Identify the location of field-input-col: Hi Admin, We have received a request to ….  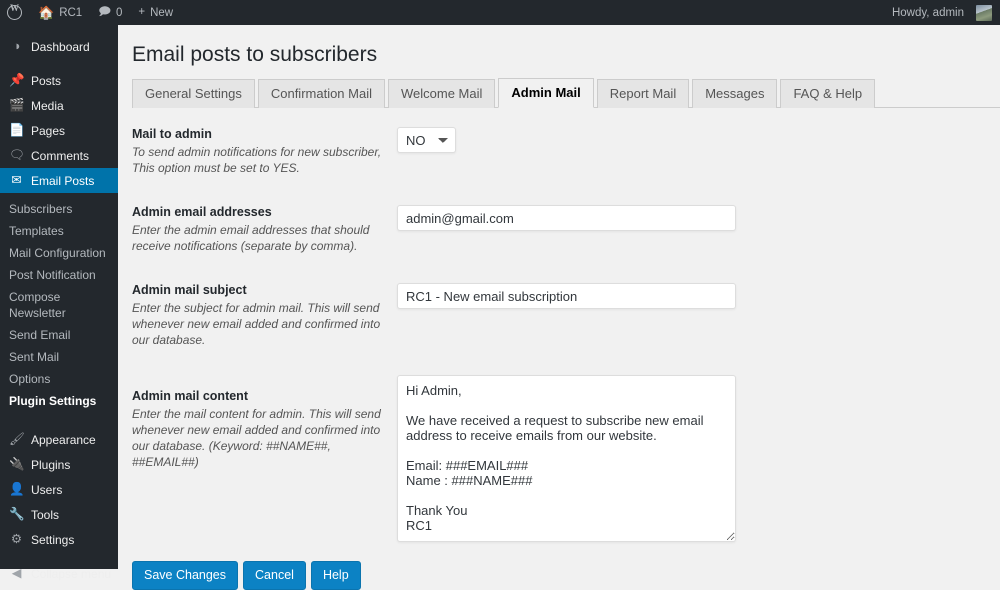
(566, 460).